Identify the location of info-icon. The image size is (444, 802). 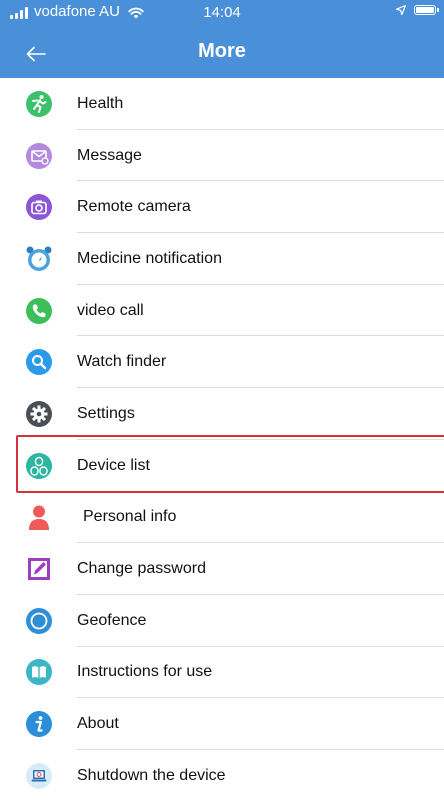
(39, 724).